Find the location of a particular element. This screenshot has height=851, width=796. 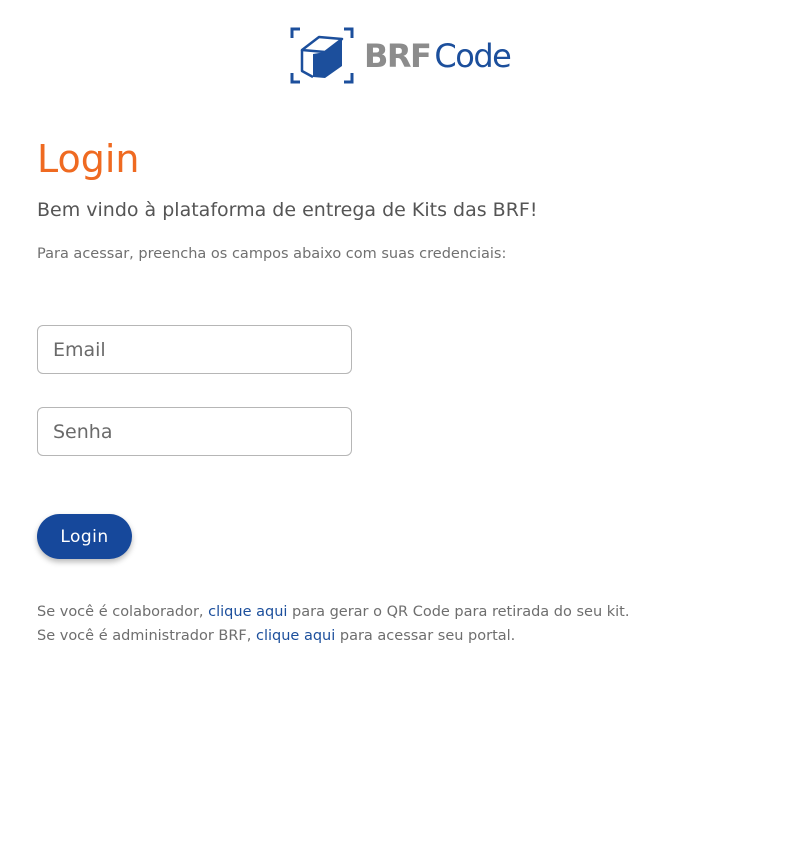

admin-suffix: para acessar seu portal. is located at coordinates (425, 636).